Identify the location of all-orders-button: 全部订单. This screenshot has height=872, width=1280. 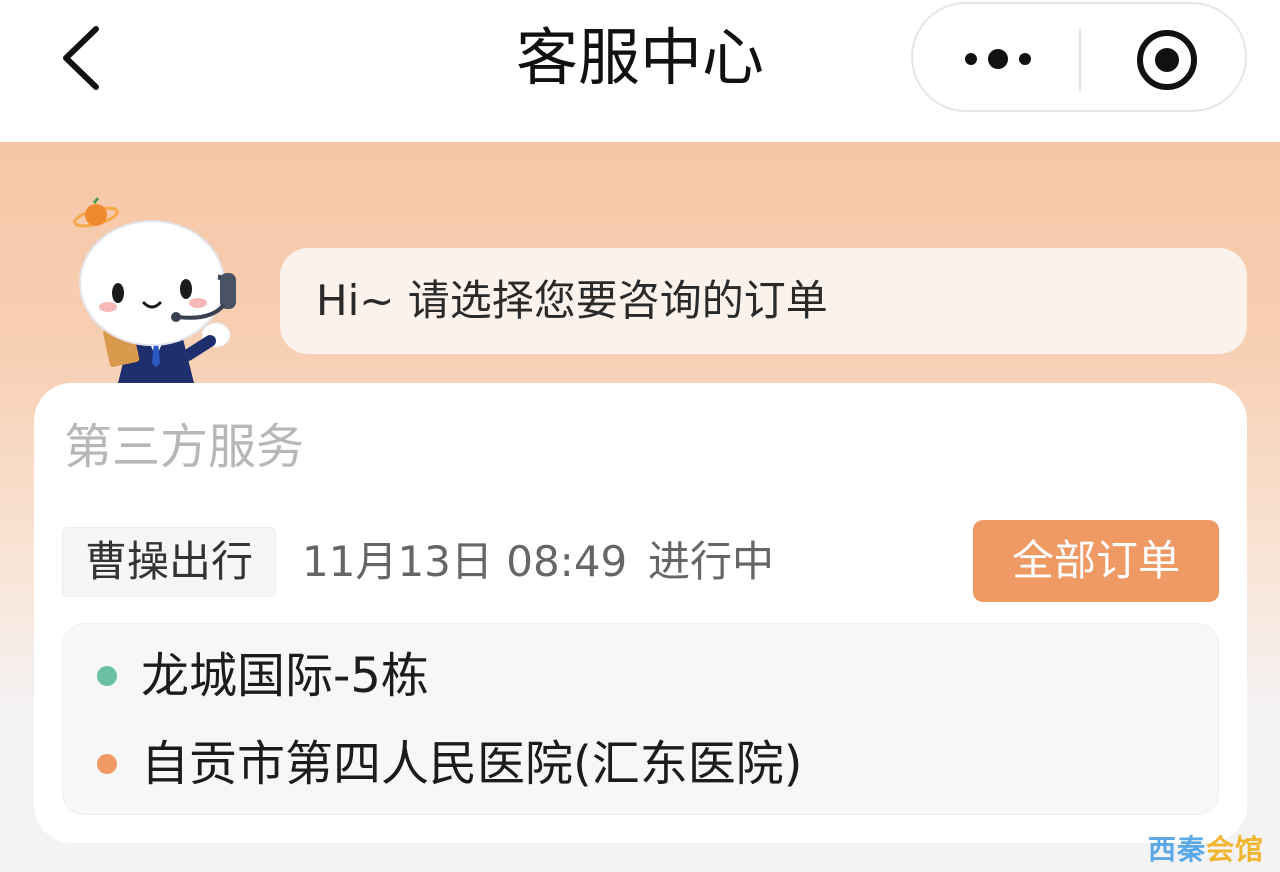
(1096, 561).